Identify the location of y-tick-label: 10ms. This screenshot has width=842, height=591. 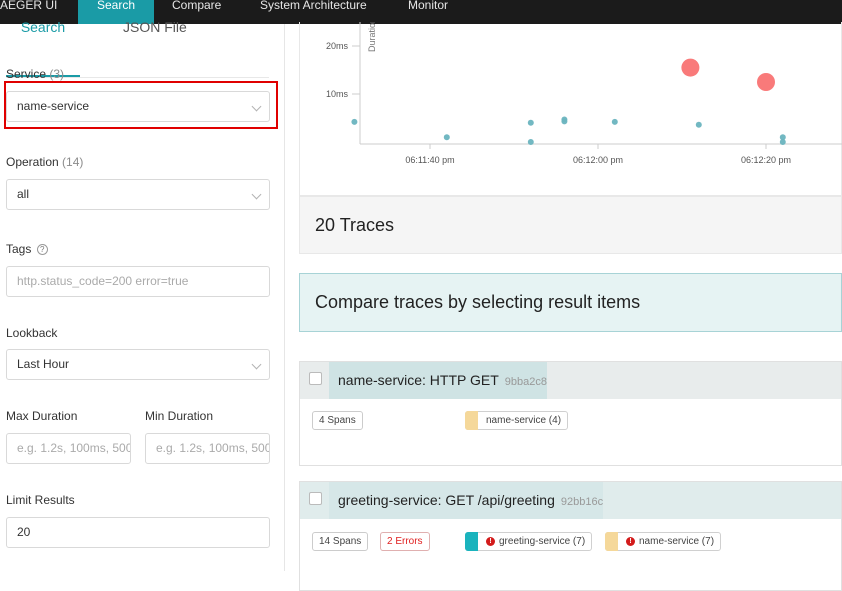
(337, 94).